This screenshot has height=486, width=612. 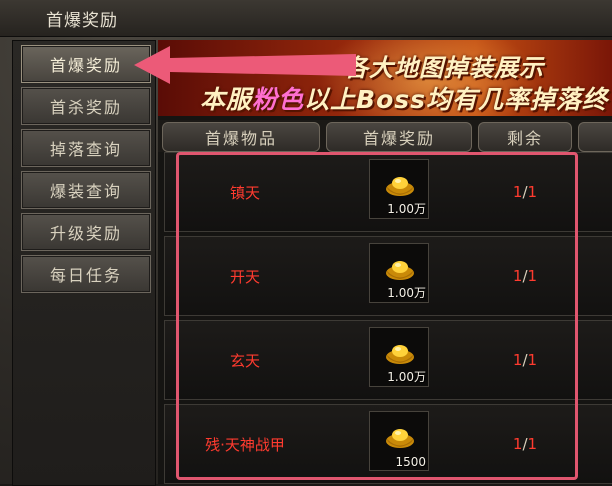 What do you see at coordinates (86, 190) in the screenshot?
I see `sidebar-item-gear-query: 爆装查询` at bounding box center [86, 190].